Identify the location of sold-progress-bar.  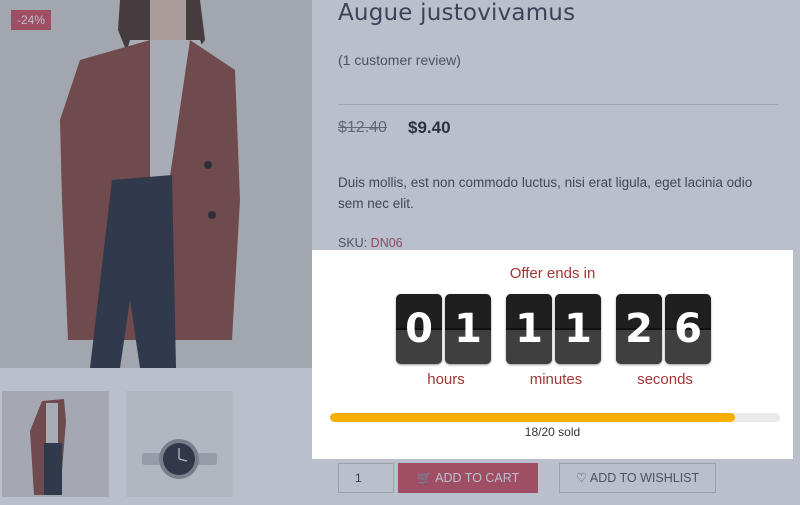
(555, 417).